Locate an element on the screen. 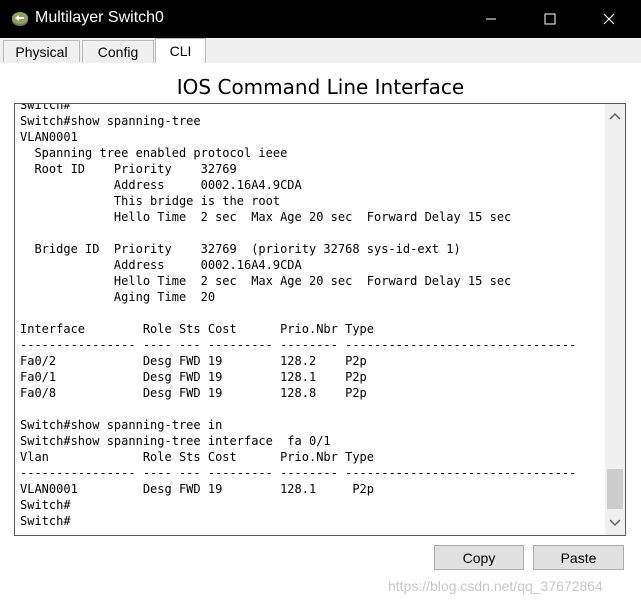 This screenshot has width=641, height=604. tab-bar: Physical Config CLI is located at coordinates (320, 69).